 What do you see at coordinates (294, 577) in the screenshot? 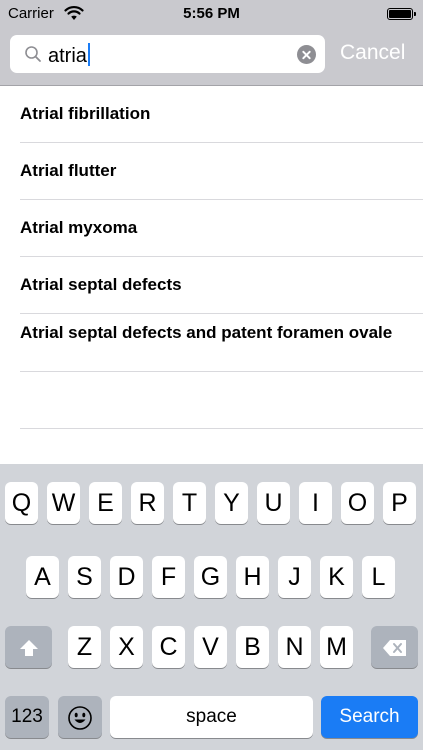
I see `key-j: J` at bounding box center [294, 577].